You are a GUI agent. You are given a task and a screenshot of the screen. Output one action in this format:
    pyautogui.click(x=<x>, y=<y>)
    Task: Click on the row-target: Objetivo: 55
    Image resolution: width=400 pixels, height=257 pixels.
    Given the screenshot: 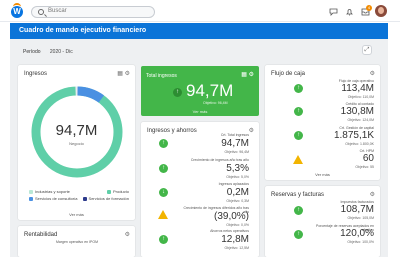 What is the action you would take?
    pyautogui.click(x=364, y=167)
    